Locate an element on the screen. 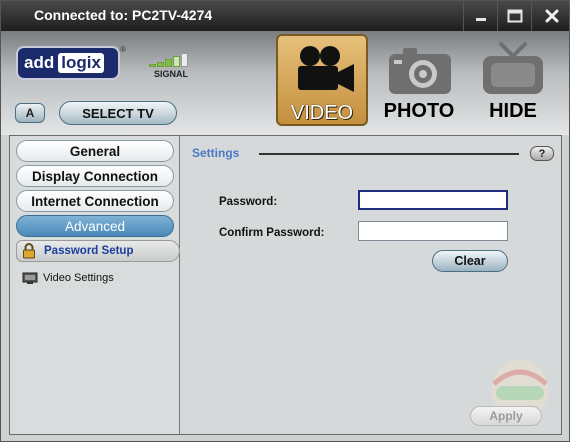 This screenshot has width=570, height=442. subnav-video-settings: Video Settings is located at coordinates (68, 278).